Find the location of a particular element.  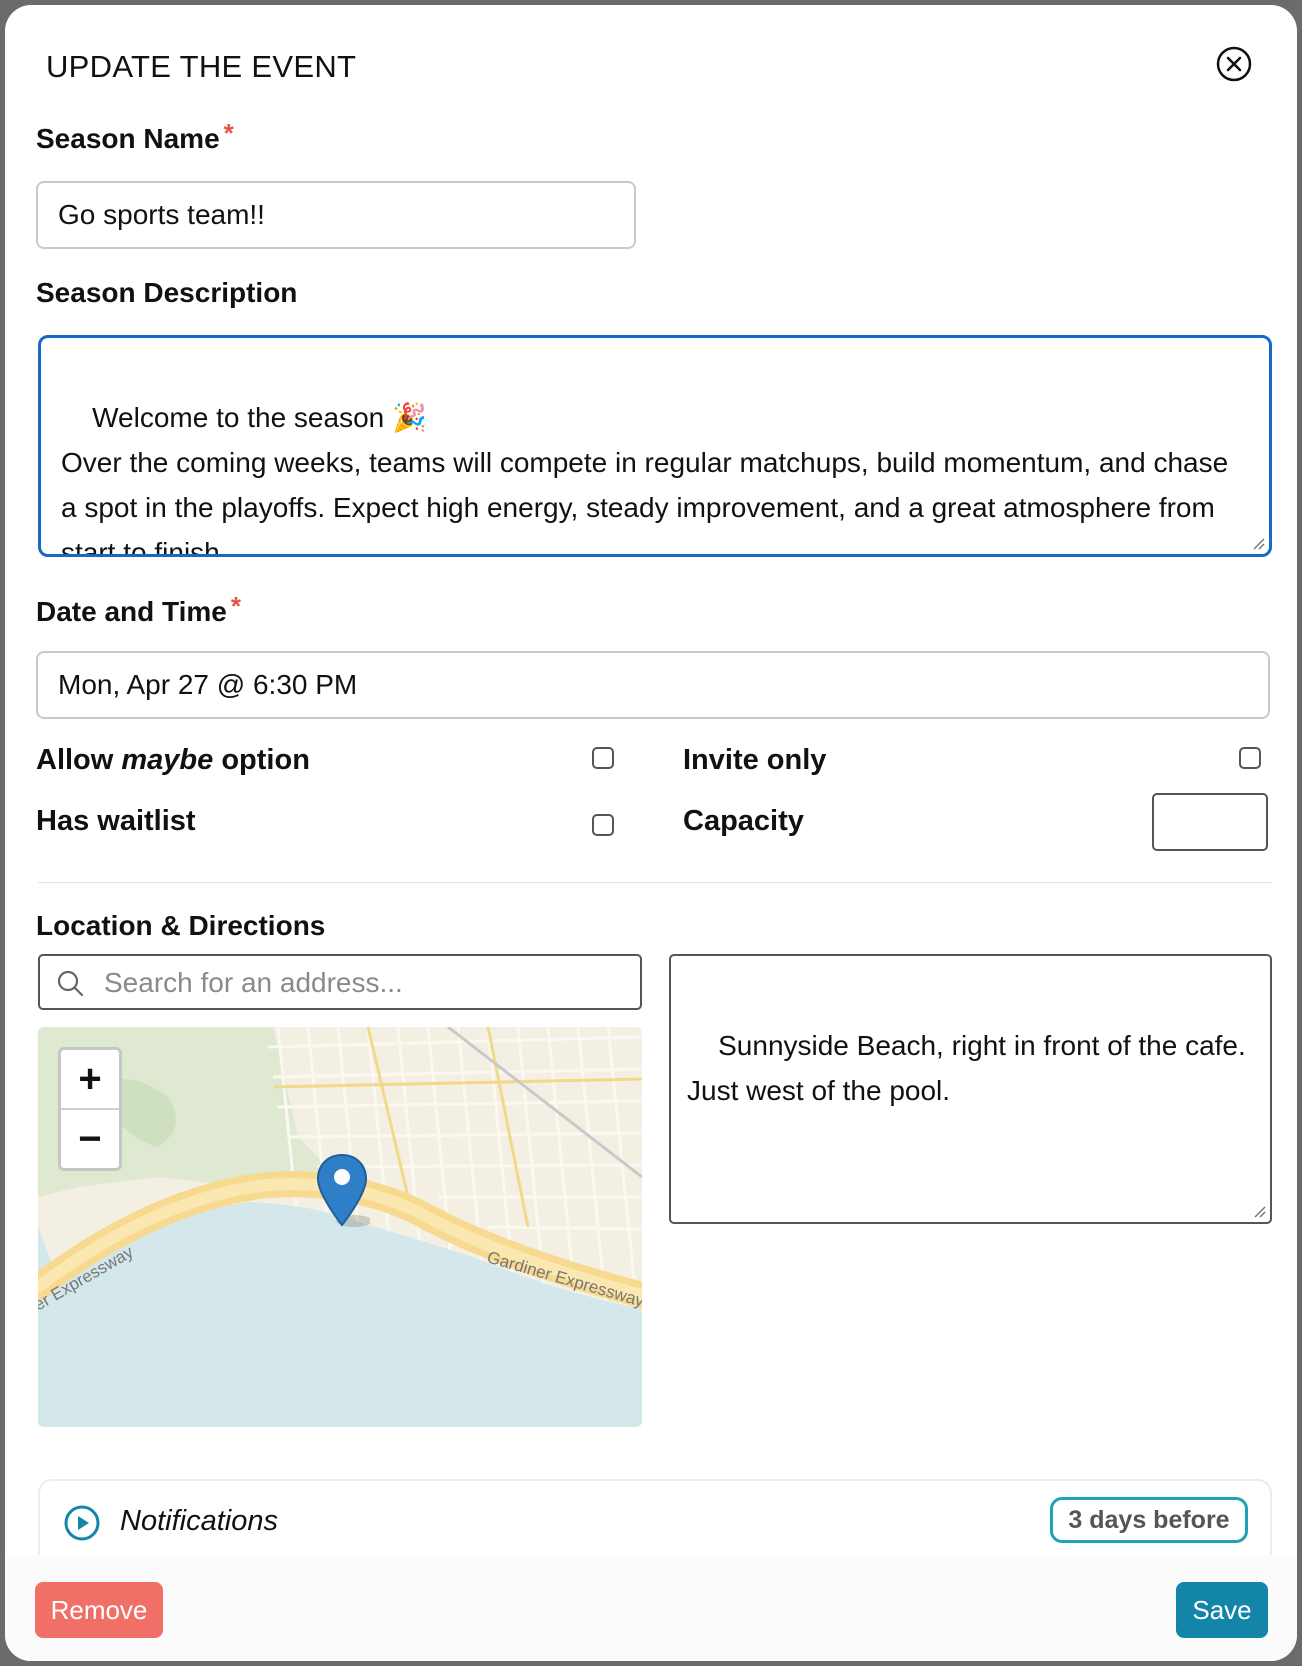

play-circle-icon is located at coordinates (82, 1523).